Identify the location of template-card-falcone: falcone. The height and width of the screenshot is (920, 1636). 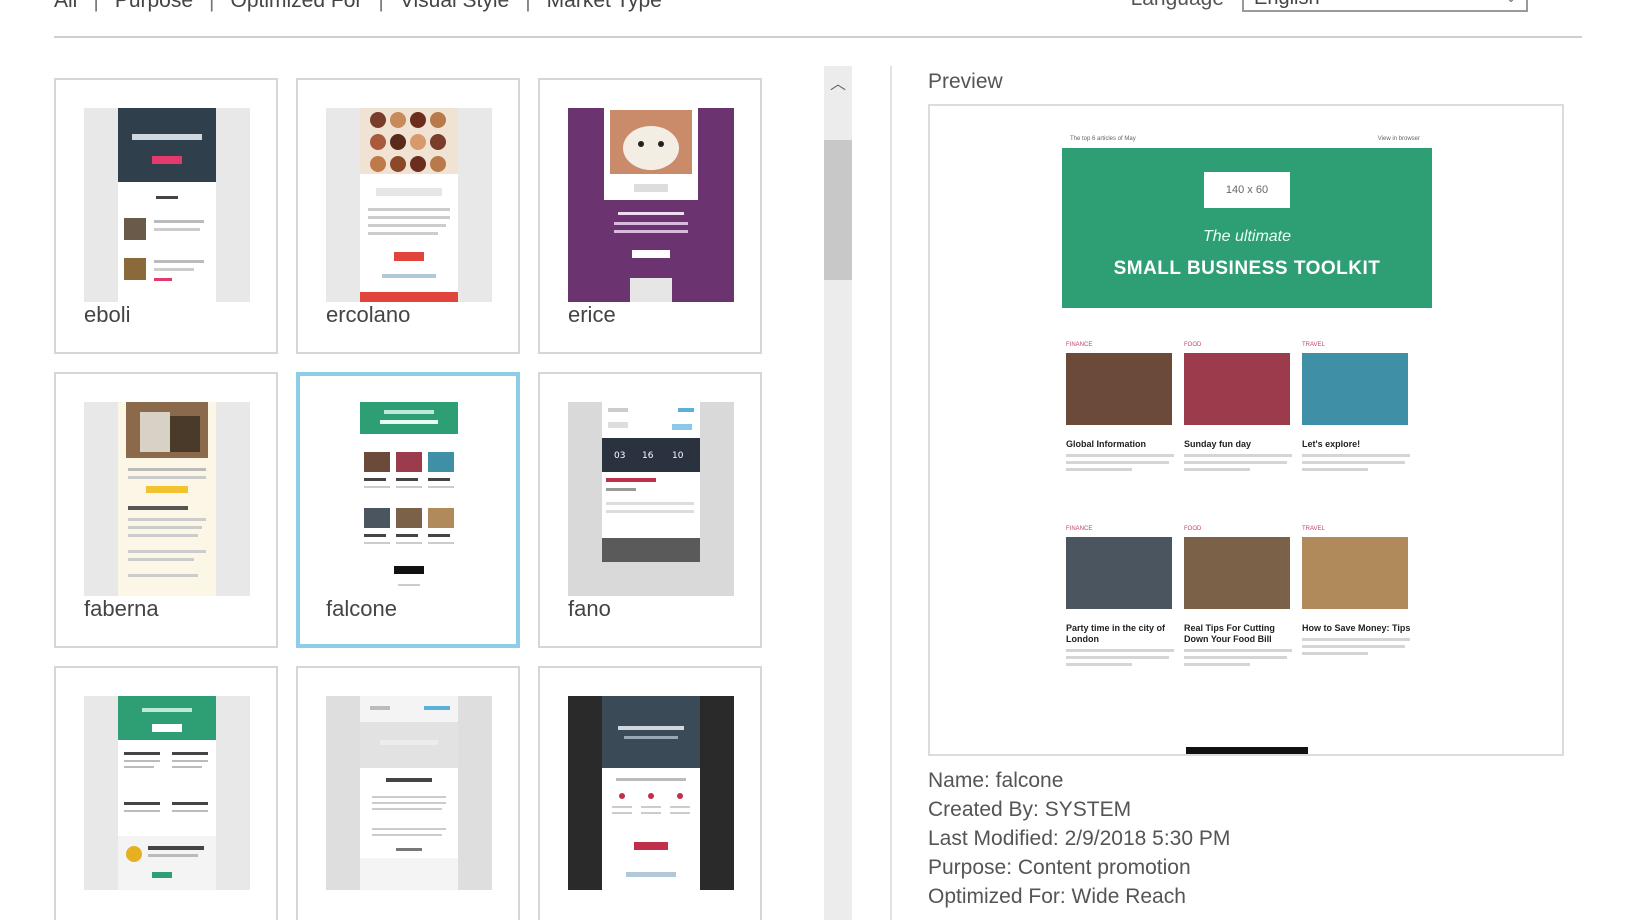
(408, 510).